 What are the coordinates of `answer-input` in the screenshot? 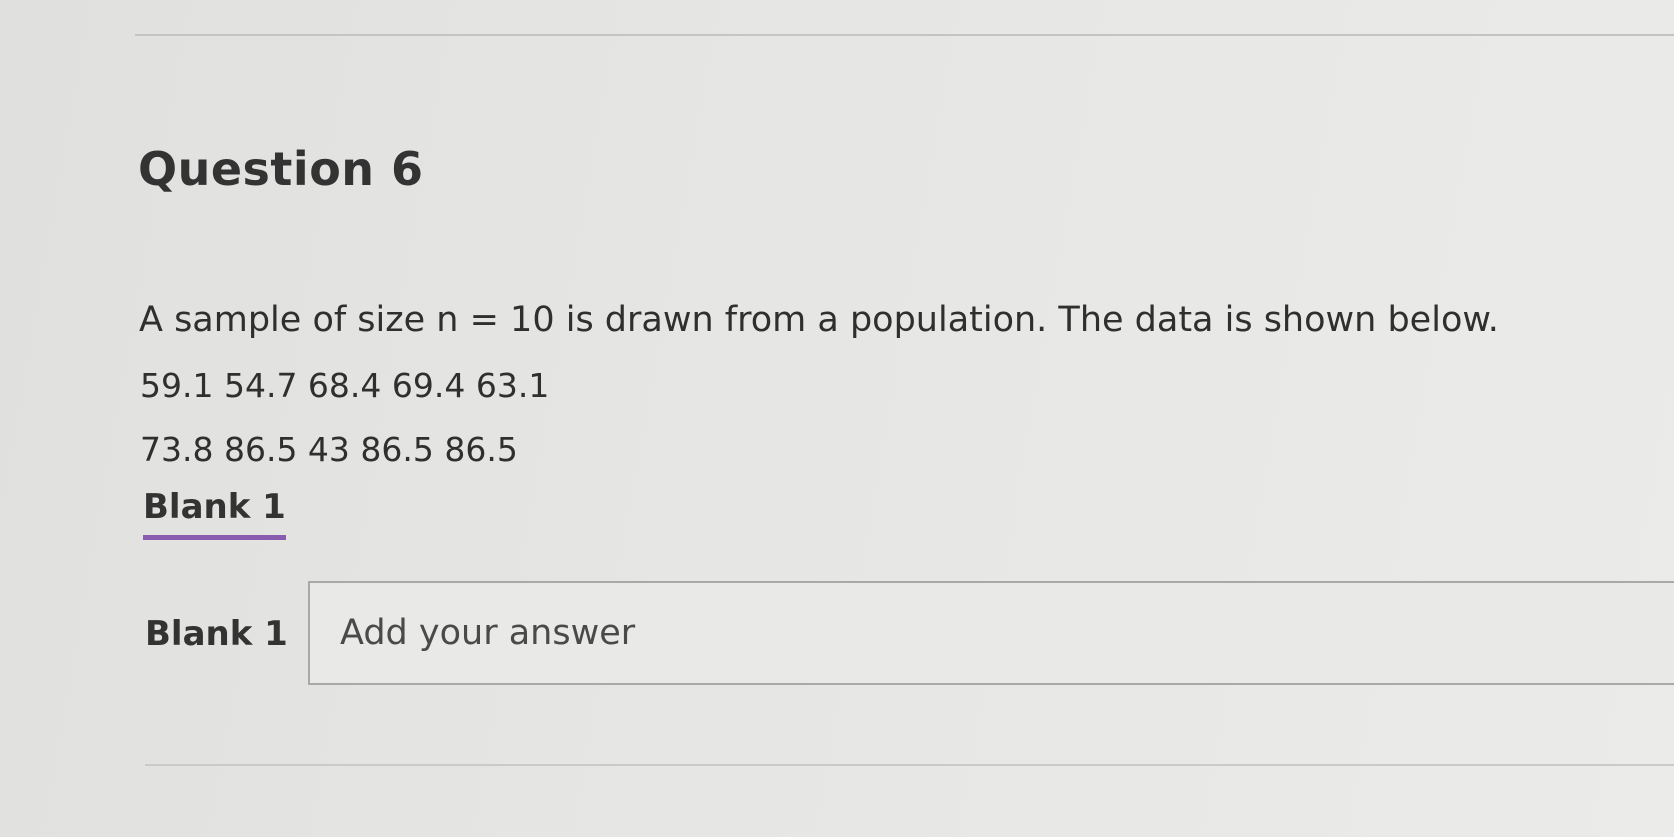 It's located at (991, 633).